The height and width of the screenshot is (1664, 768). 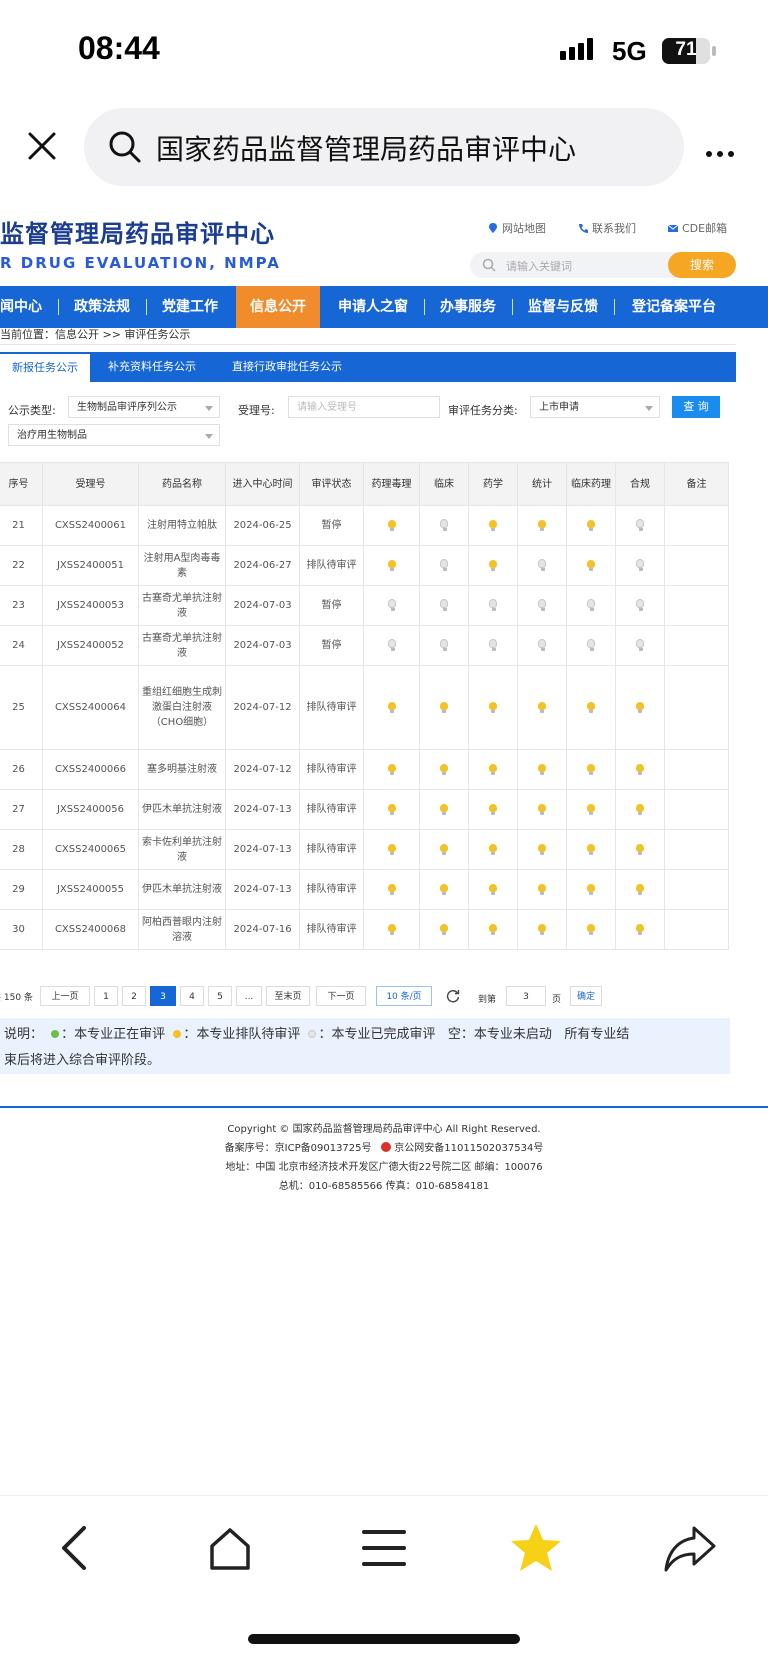 What do you see at coordinates (21, 307) in the screenshot?
I see `nav-news: 闻中心` at bounding box center [21, 307].